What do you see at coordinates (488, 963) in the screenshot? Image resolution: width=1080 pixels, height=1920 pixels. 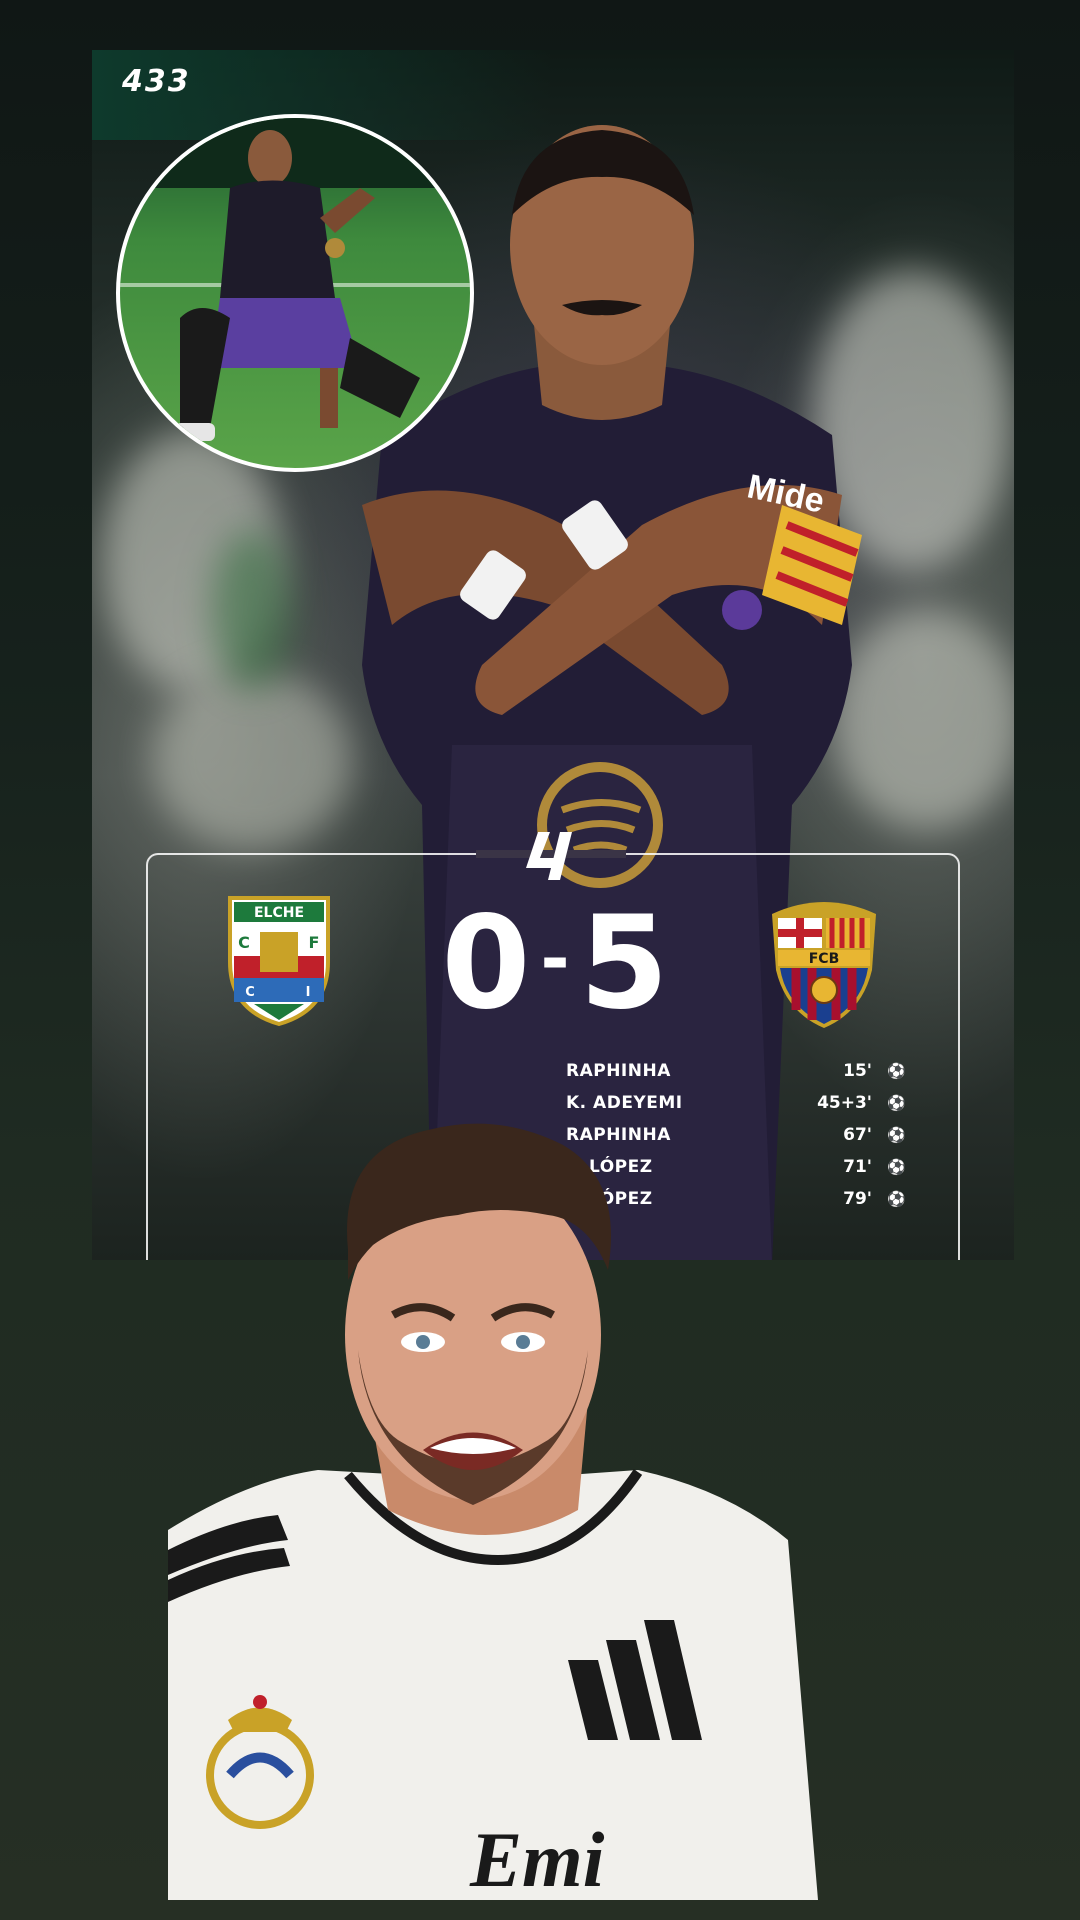 I see `home-score: 0` at bounding box center [488, 963].